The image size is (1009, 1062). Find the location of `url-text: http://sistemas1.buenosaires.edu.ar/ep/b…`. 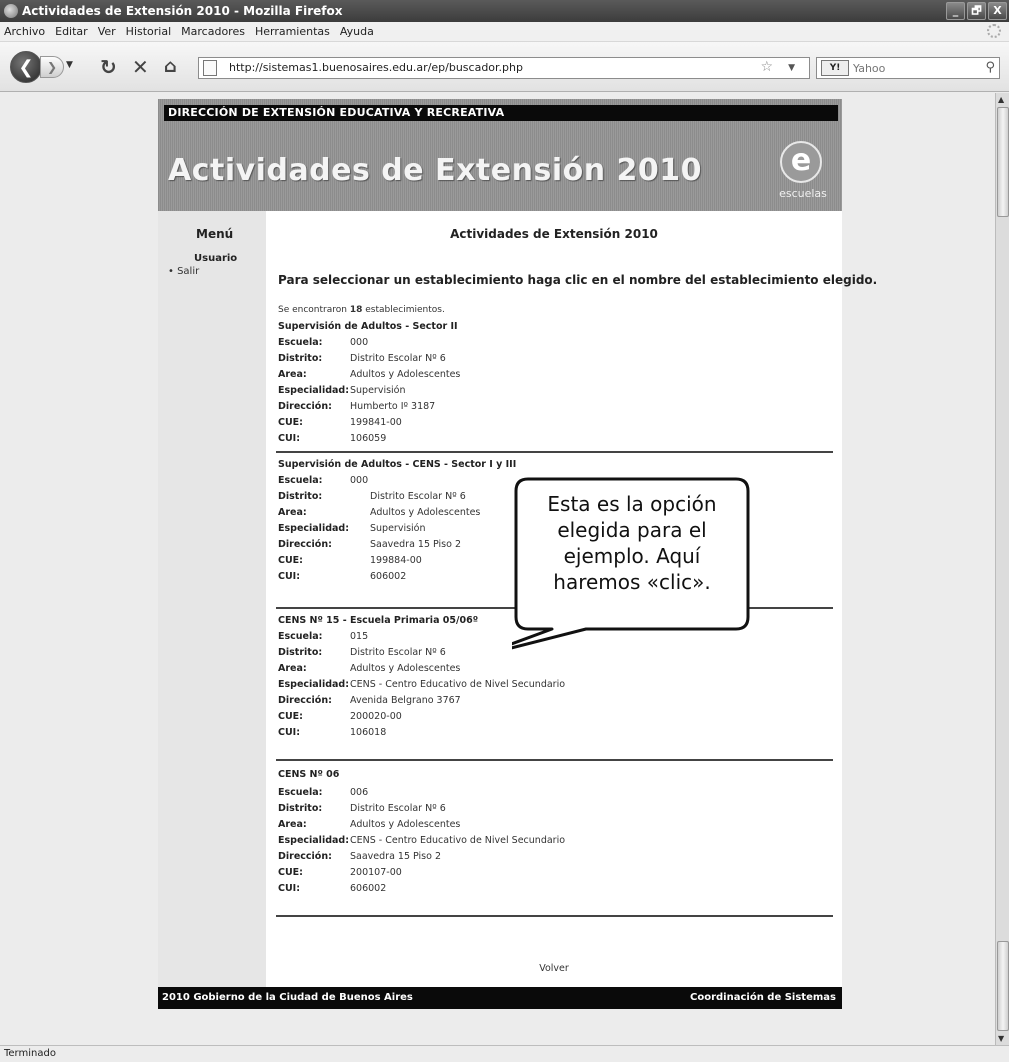

url-text: http://sistemas1.buenosaires.edu.ar/ep/b… is located at coordinates (376, 68).